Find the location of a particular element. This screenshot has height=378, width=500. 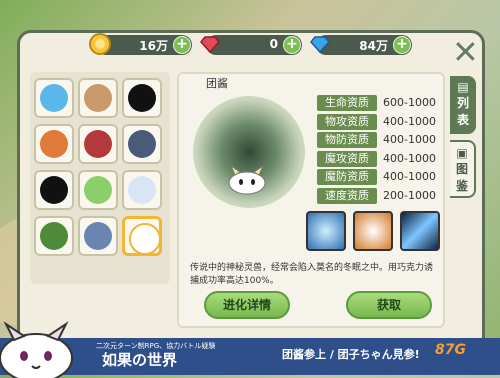

ruby-resource: 0 + is located at coordinates (251, 45).